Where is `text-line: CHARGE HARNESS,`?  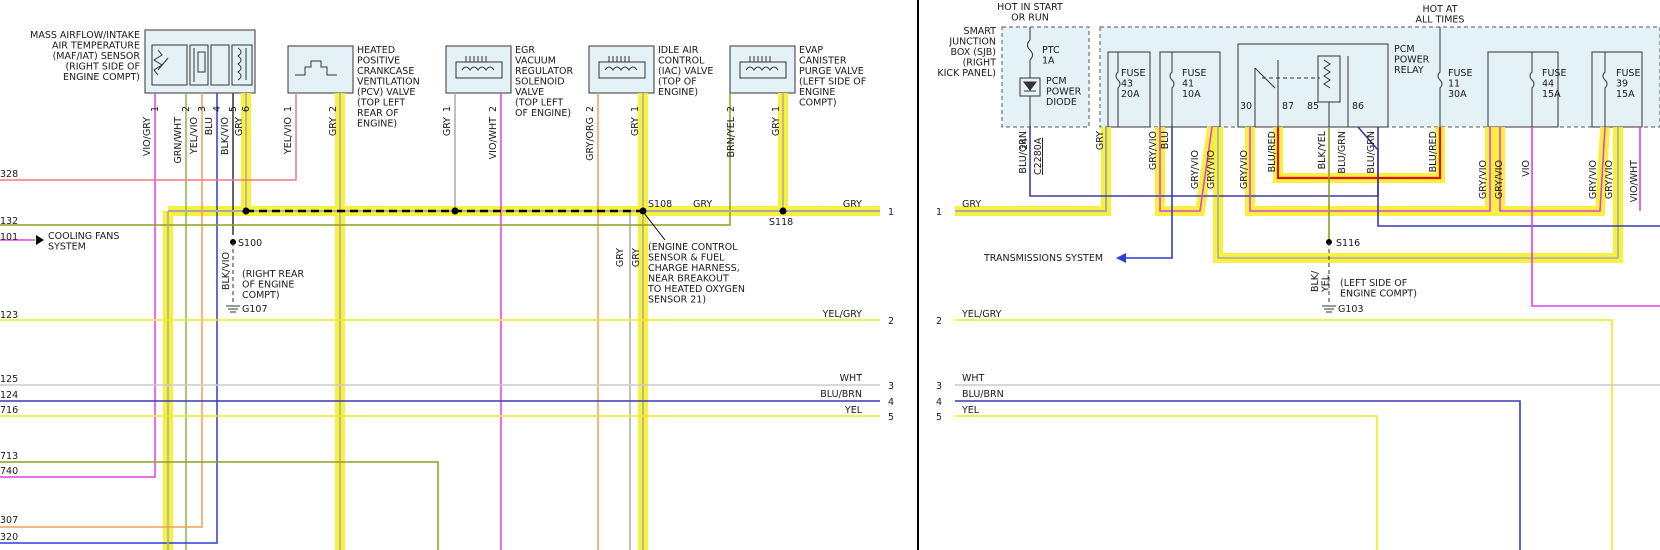 text-line: CHARGE HARNESS, is located at coordinates (694, 268).